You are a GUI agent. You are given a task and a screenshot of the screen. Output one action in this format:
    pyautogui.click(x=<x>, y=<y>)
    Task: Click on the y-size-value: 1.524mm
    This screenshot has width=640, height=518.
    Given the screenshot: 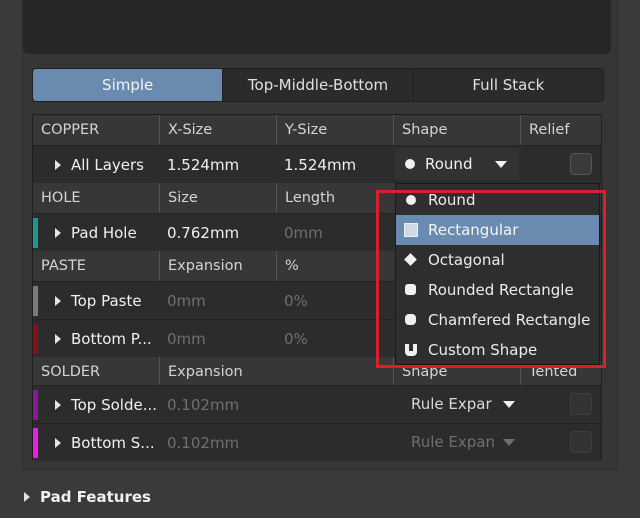 What is the action you would take?
    pyautogui.click(x=334, y=164)
    